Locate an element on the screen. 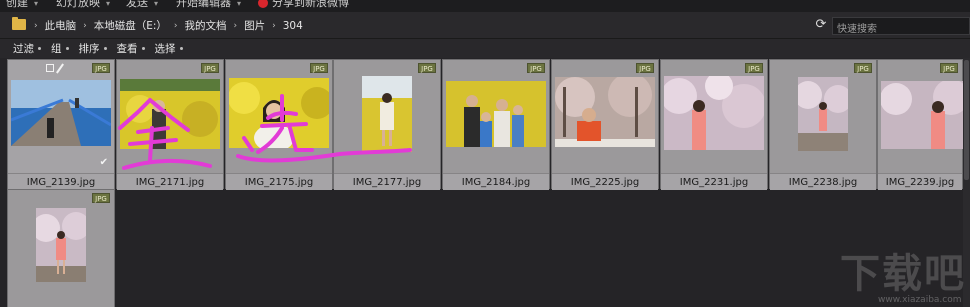 Image resolution: width=970 pixels, height=307 pixels. view-dropdown: 查看 is located at coordinates (131, 48).